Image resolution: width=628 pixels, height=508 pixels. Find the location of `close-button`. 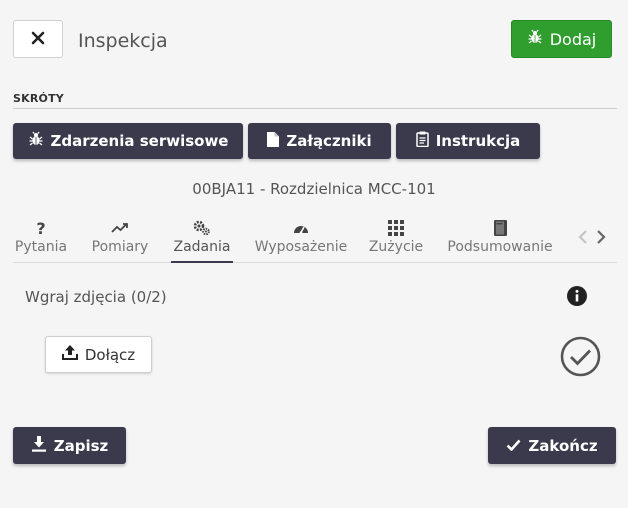

close-button is located at coordinates (38, 39).